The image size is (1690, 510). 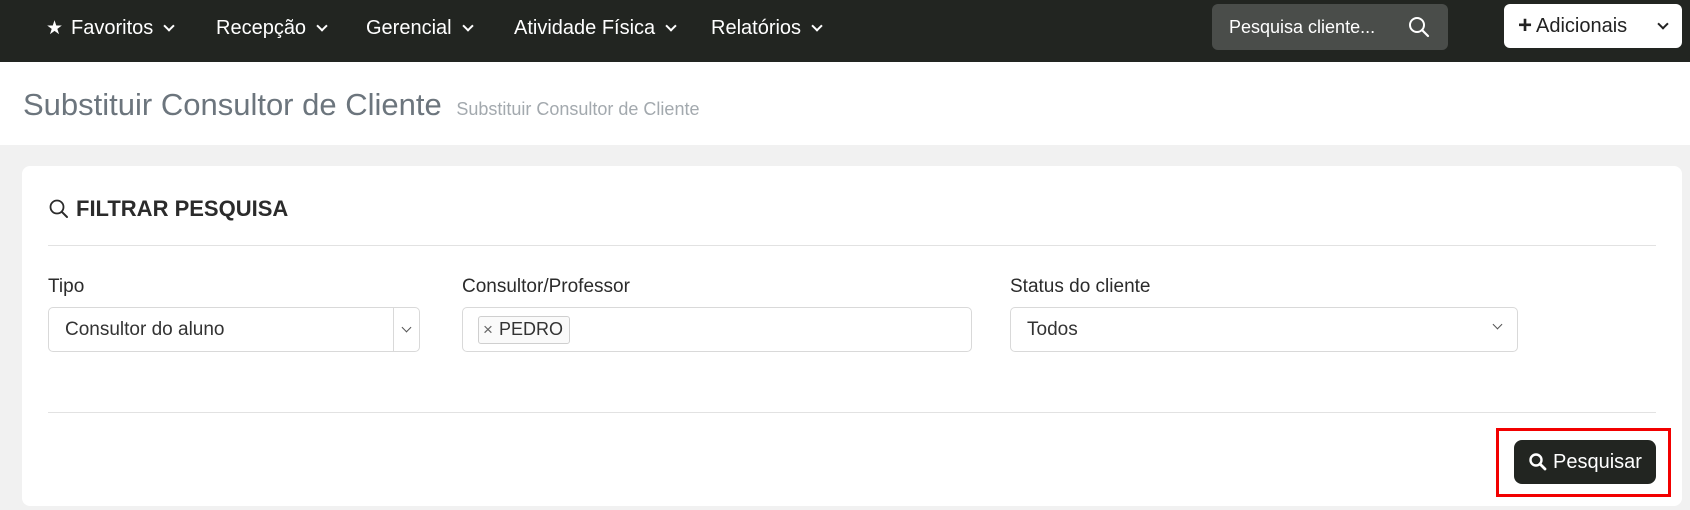 What do you see at coordinates (1582, 25) in the screenshot?
I see `adicionais-label: Adicionais` at bounding box center [1582, 25].